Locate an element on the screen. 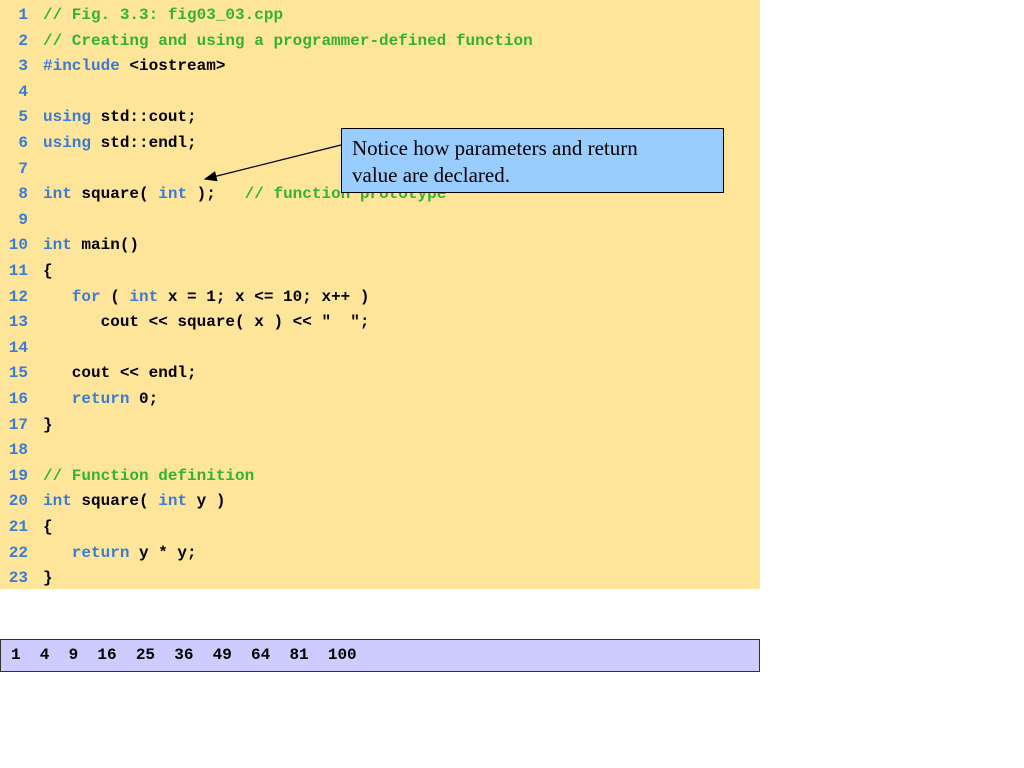 Image resolution: width=1024 pixels, height=768 pixels. code-line: 10 int main() is located at coordinates (380, 246).